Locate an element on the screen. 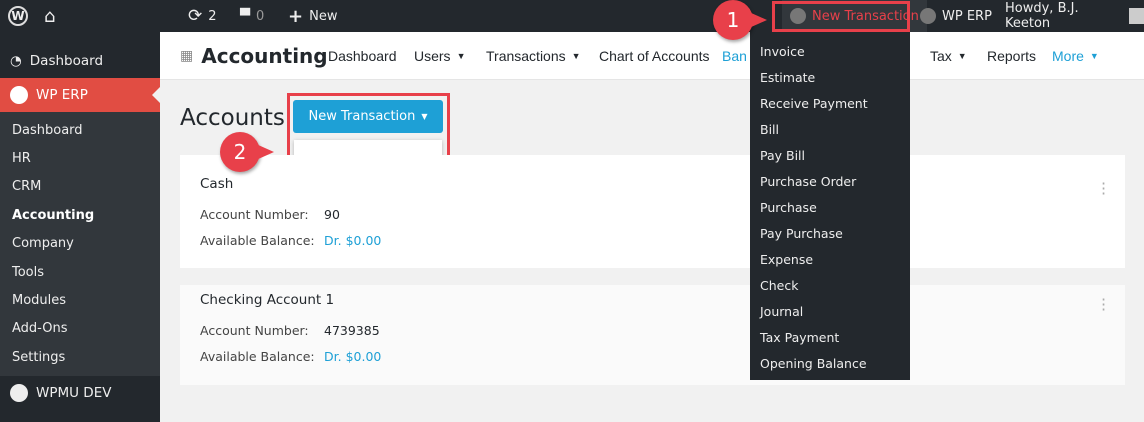  sidebar-item-wpmu-dev: WPMU DEV is located at coordinates (80, 393).